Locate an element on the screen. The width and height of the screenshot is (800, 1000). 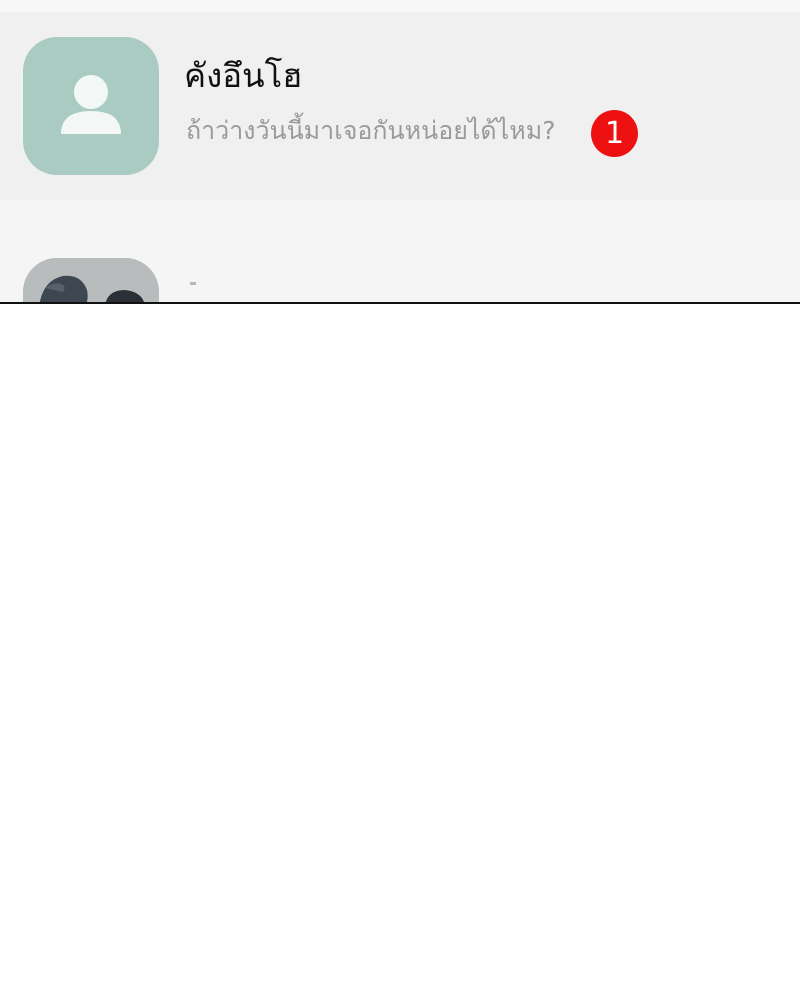
chat-list-item is located at coordinates (400, 251).